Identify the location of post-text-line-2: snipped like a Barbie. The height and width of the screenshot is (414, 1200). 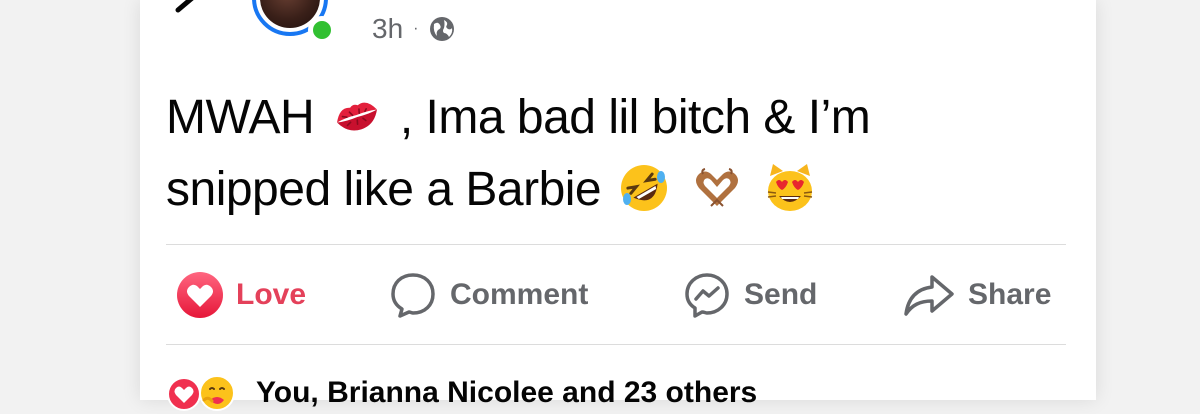
(616, 190).